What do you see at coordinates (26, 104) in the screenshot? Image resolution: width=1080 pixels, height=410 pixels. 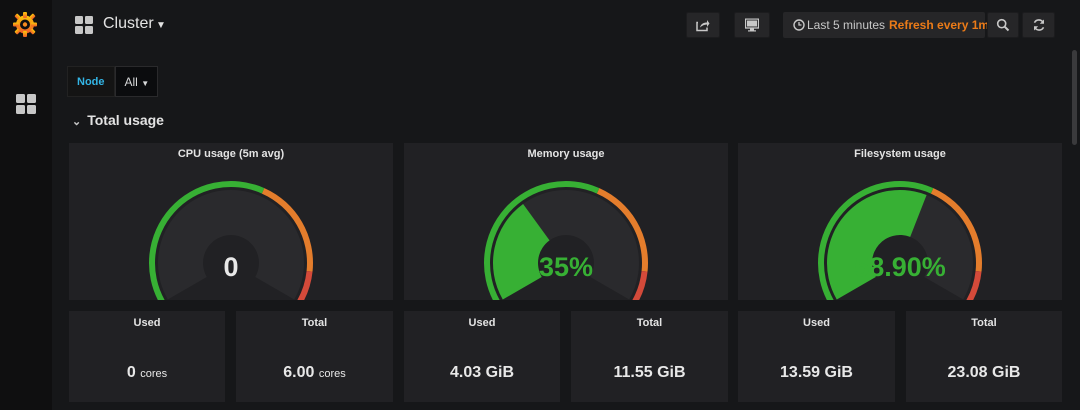 I see `dashboards-icon` at bounding box center [26, 104].